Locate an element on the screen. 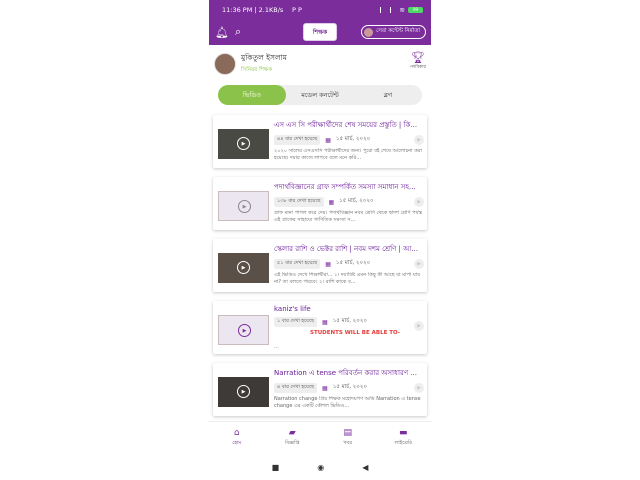 Image resolution: width=640 pixels, height=480 pixels. tab-model-content: মডেল কনটেন্ট is located at coordinates (320, 95).